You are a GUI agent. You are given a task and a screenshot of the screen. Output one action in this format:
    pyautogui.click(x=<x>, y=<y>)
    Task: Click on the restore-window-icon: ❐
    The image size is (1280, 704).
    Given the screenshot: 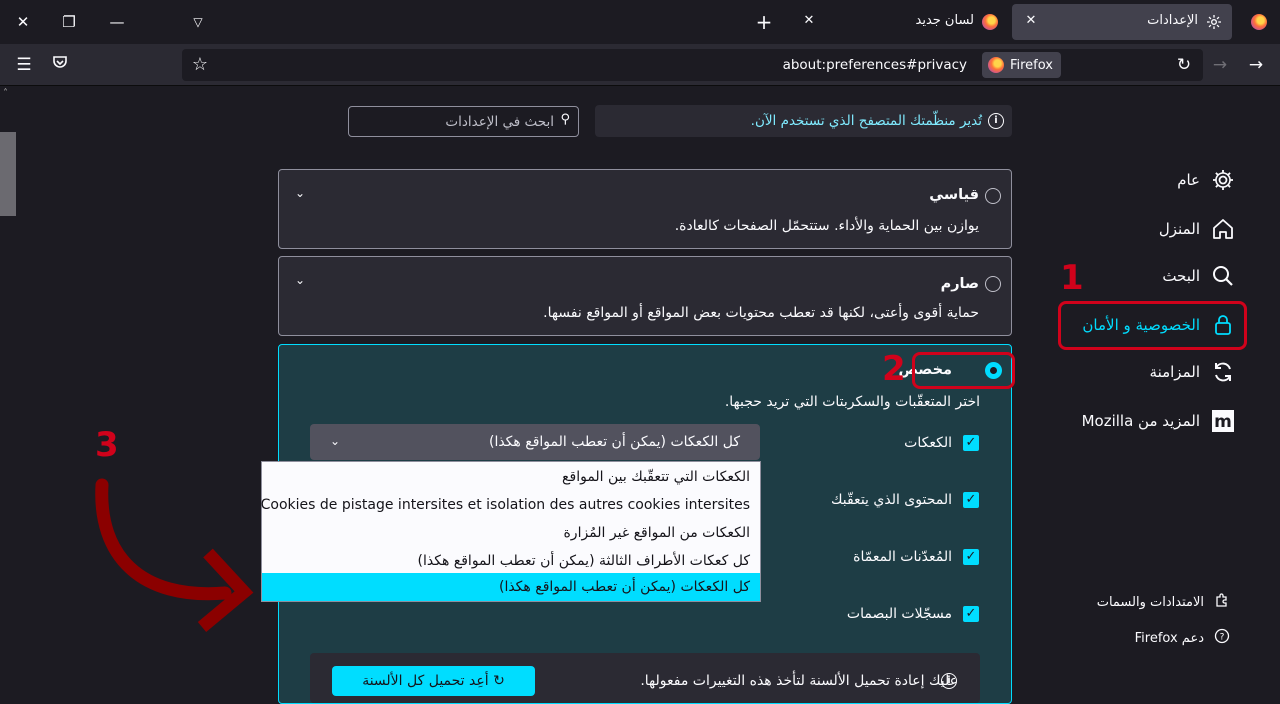 What is the action you would take?
    pyautogui.click(x=69, y=22)
    